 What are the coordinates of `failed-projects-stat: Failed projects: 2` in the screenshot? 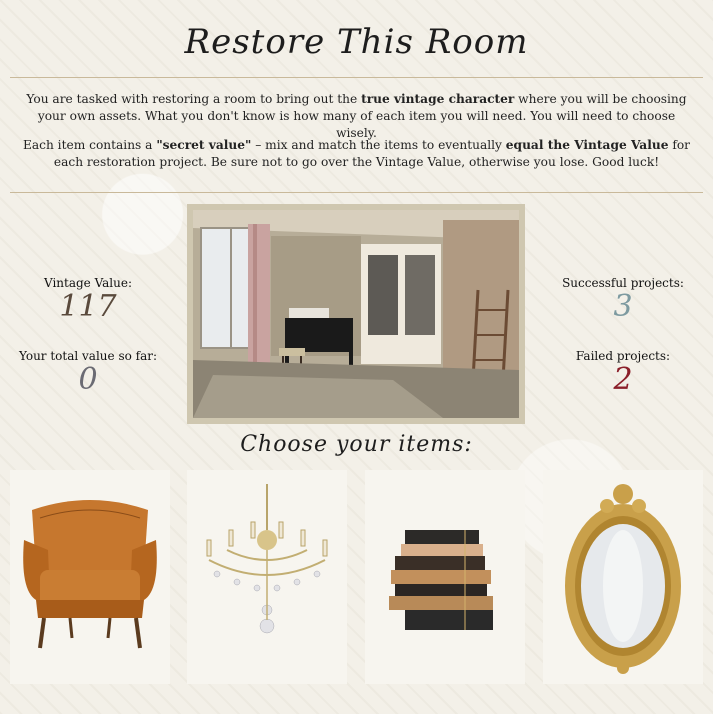 It's located at (623, 373).